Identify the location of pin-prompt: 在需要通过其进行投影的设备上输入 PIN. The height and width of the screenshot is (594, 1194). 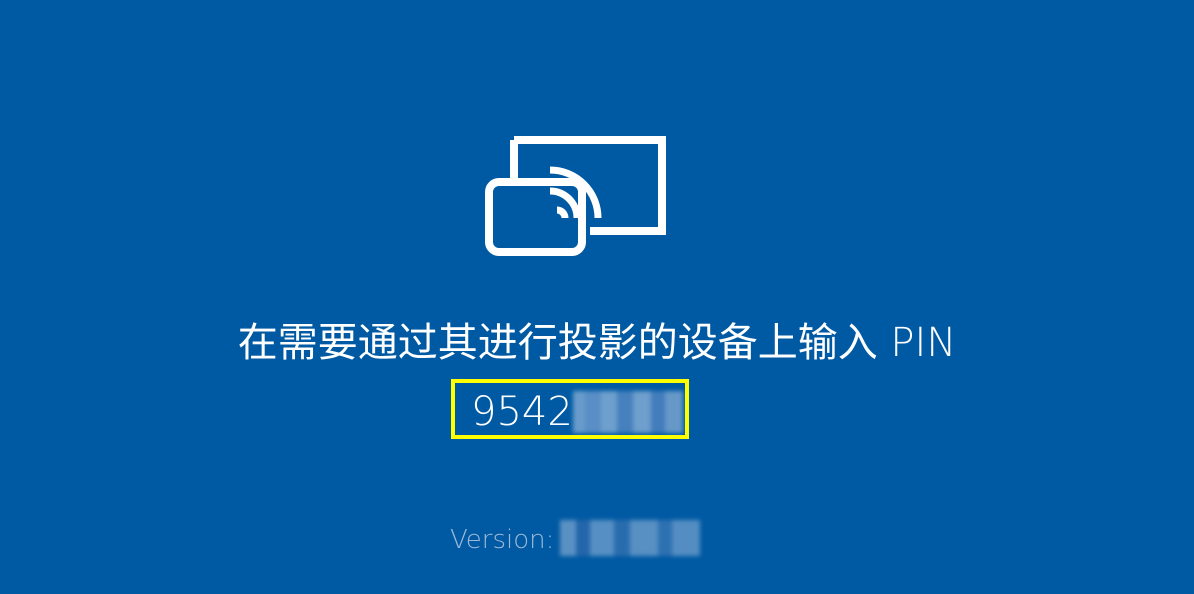
(597, 343).